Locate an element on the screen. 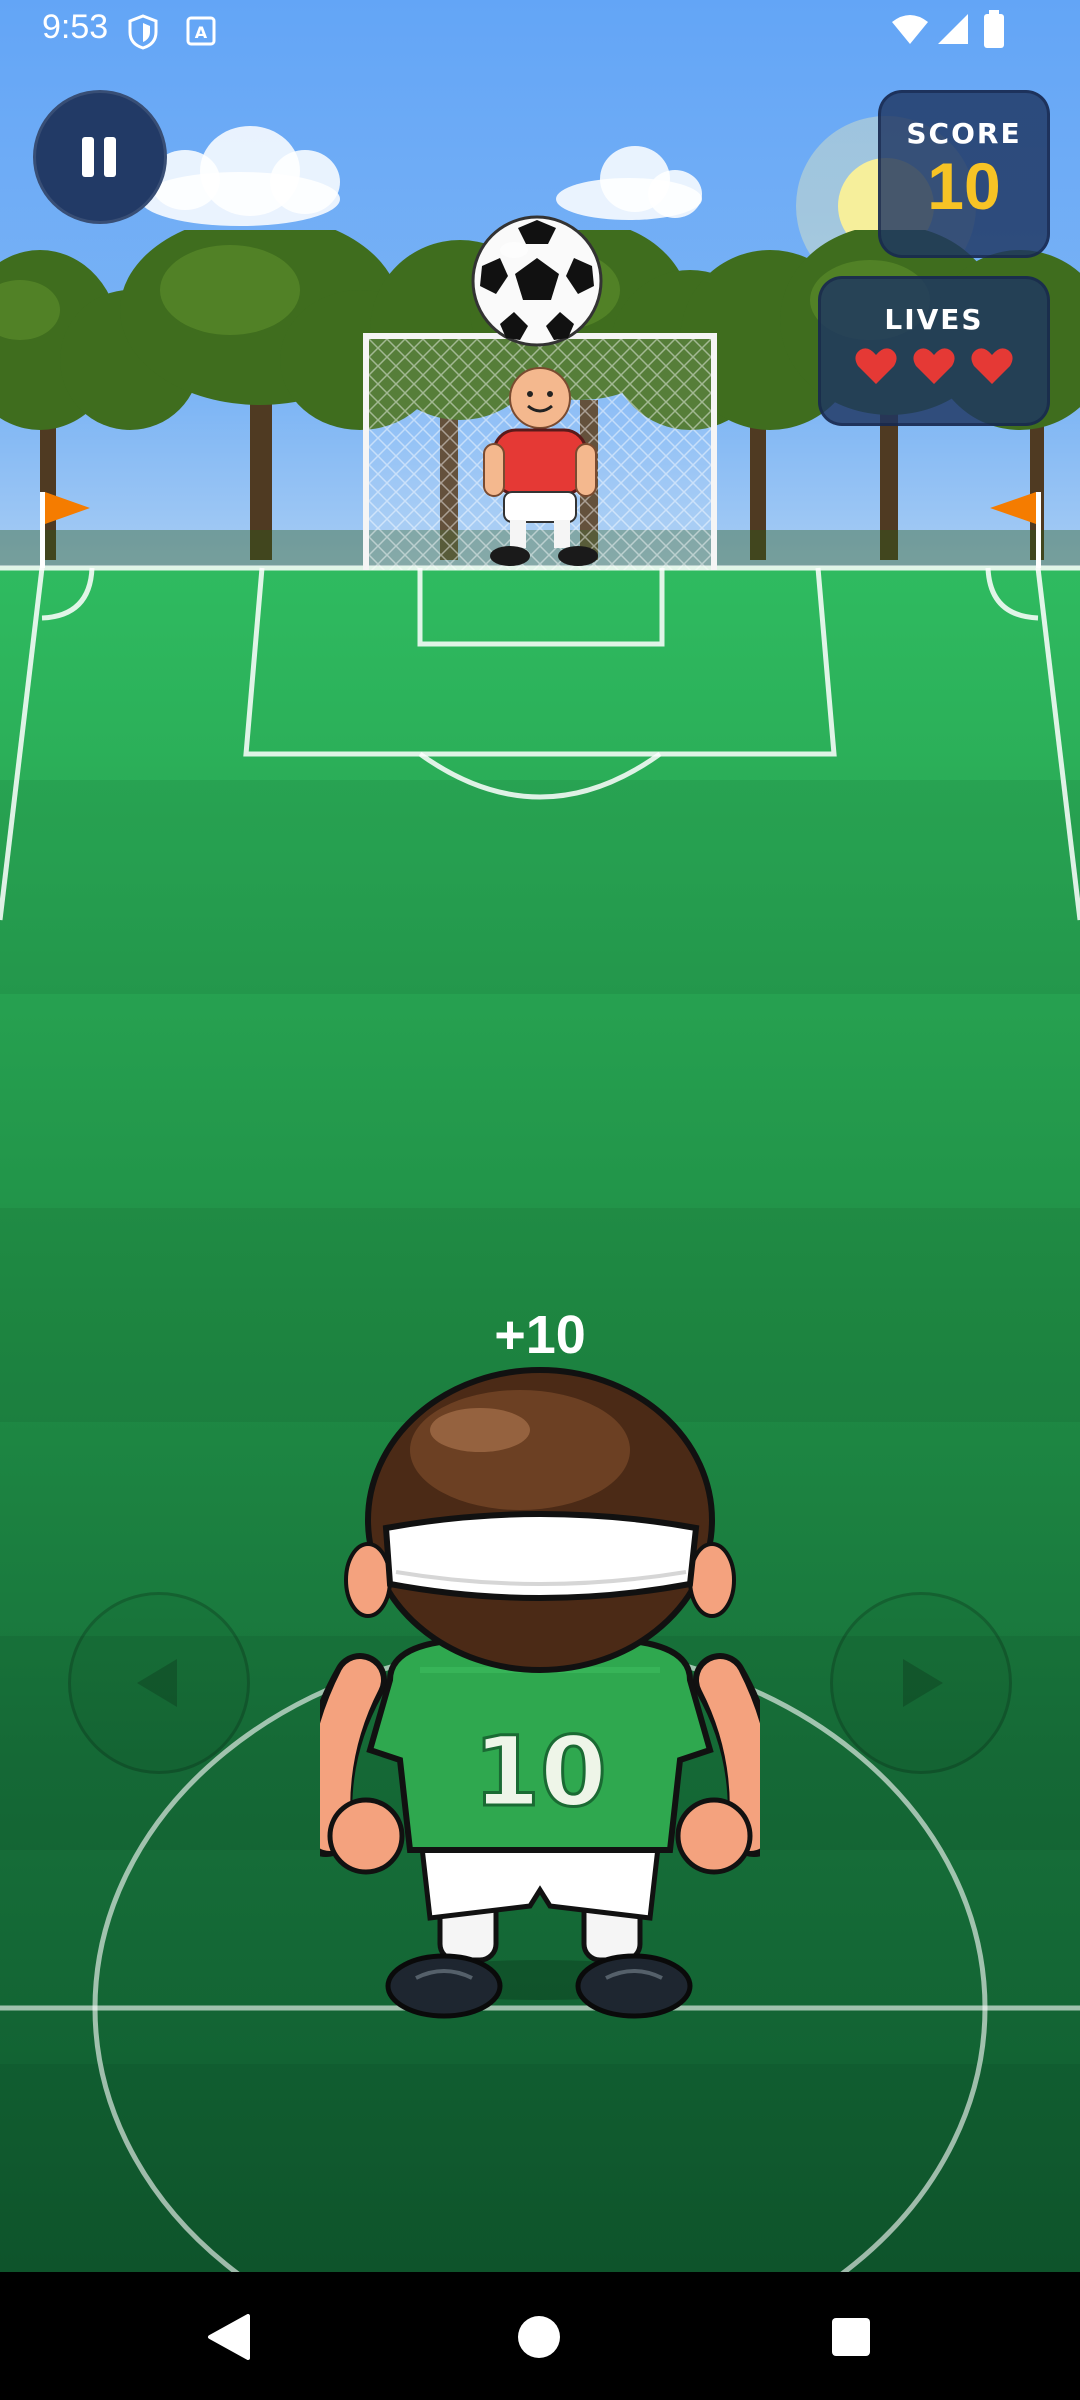  corner-flag-right is located at coordinates (1015, 530).